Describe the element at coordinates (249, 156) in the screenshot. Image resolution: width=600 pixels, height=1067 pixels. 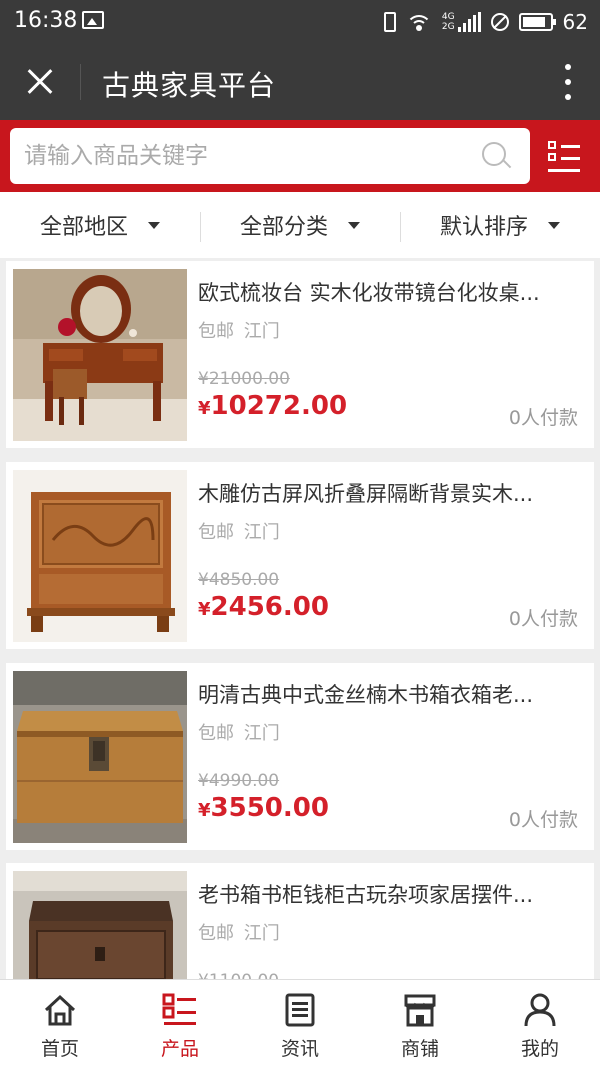
I see `search-input` at that location.